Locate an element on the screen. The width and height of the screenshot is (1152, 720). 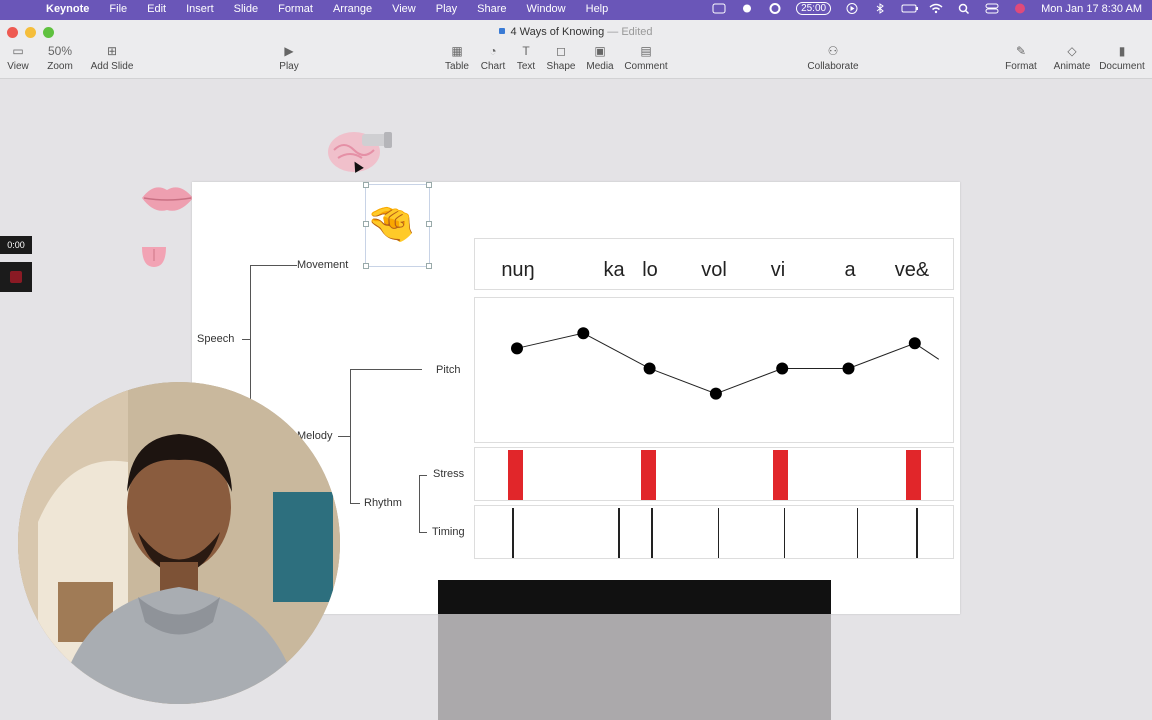
gear-icon is located at coordinates (747, 8).